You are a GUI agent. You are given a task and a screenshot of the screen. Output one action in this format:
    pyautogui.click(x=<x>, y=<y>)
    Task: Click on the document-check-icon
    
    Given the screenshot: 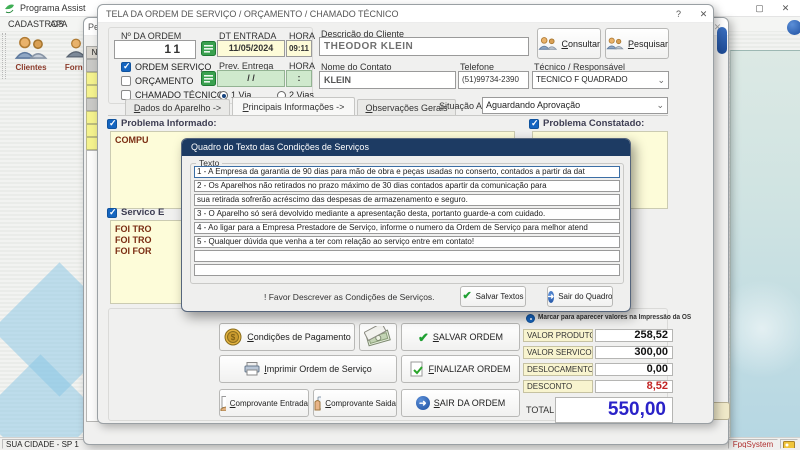 What is the action you would take?
    pyautogui.click(x=417, y=369)
    